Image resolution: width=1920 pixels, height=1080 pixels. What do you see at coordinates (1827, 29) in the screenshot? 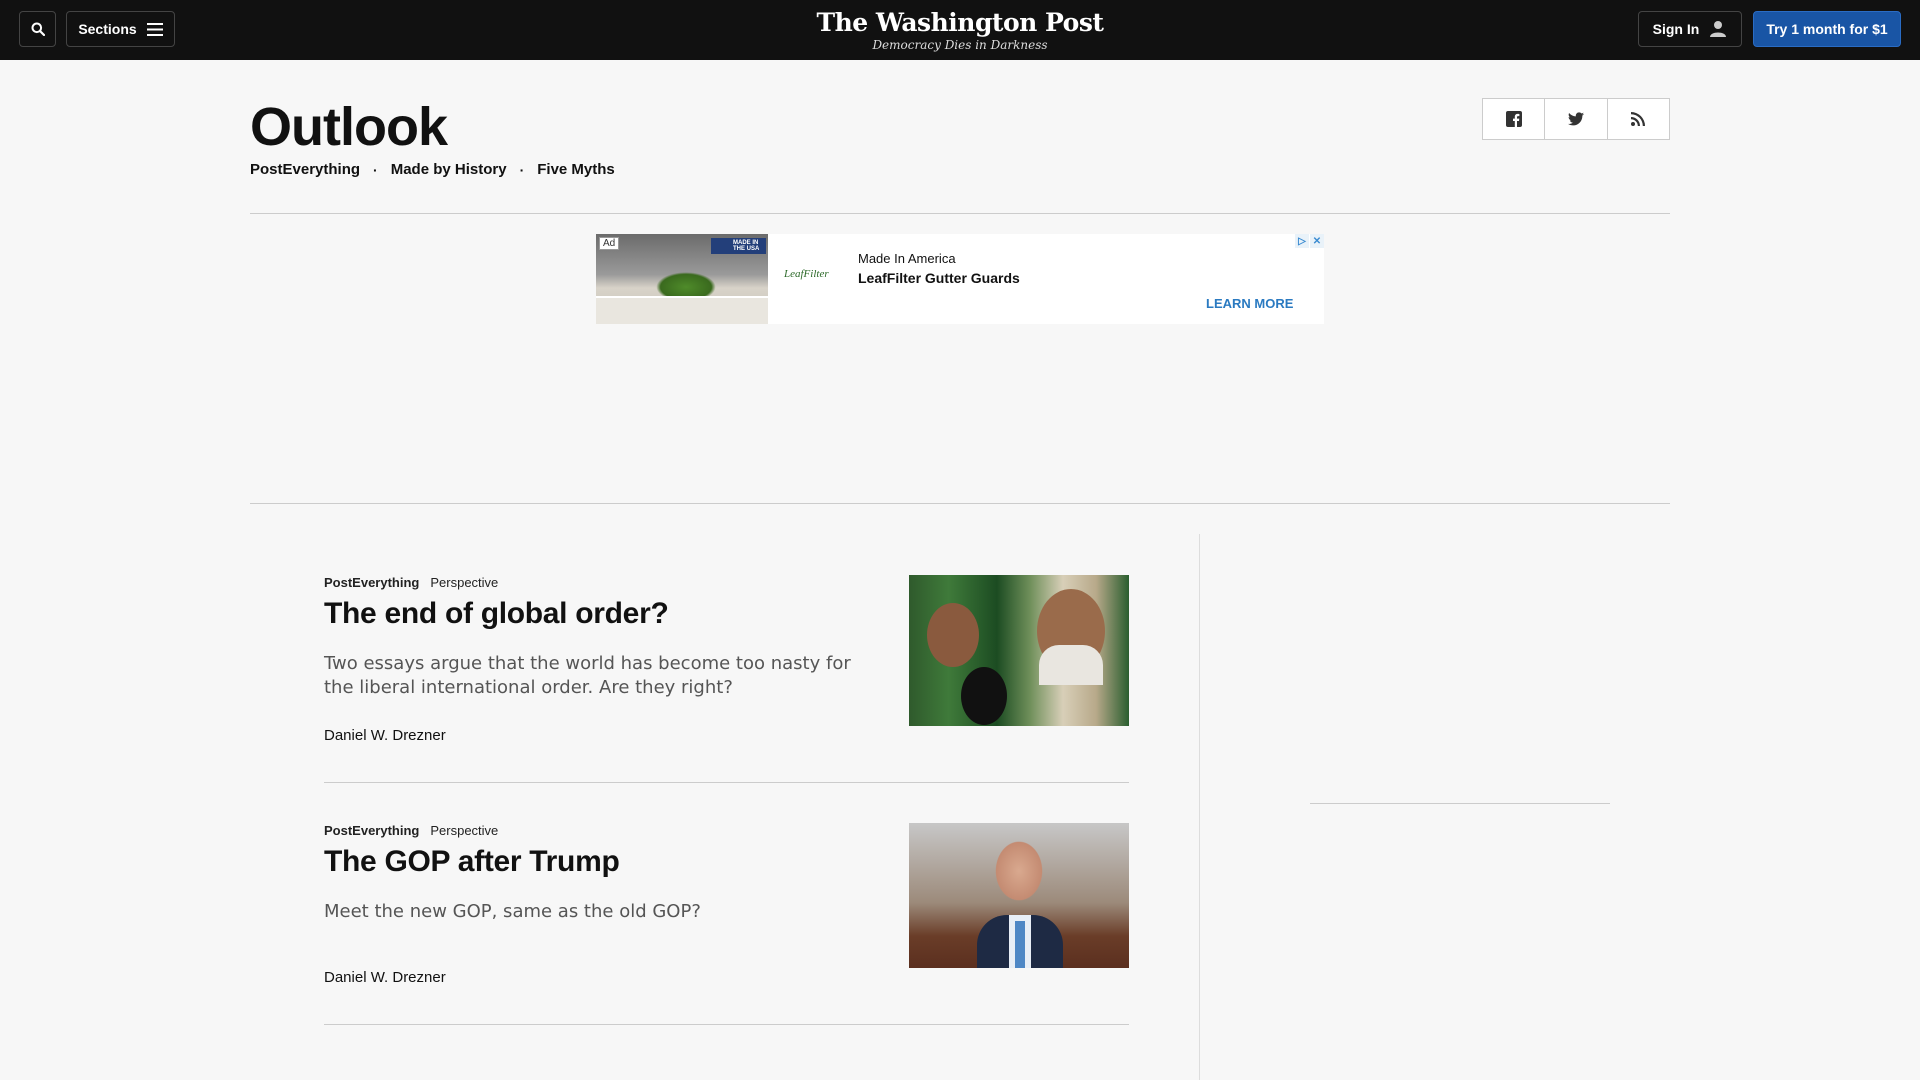
I see `trial-subscribe-button: Try 1 month for $1` at bounding box center [1827, 29].